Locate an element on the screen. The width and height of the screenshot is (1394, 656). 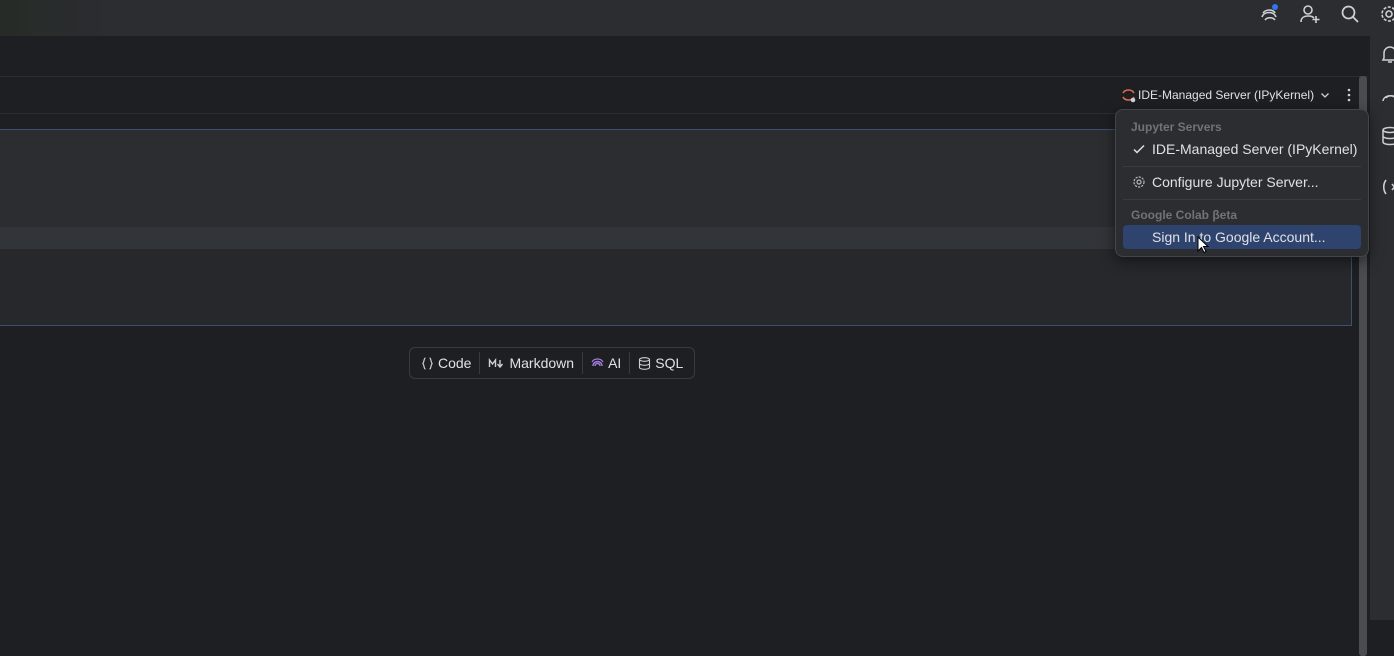
more-options-icon is located at coordinates (1349, 95).